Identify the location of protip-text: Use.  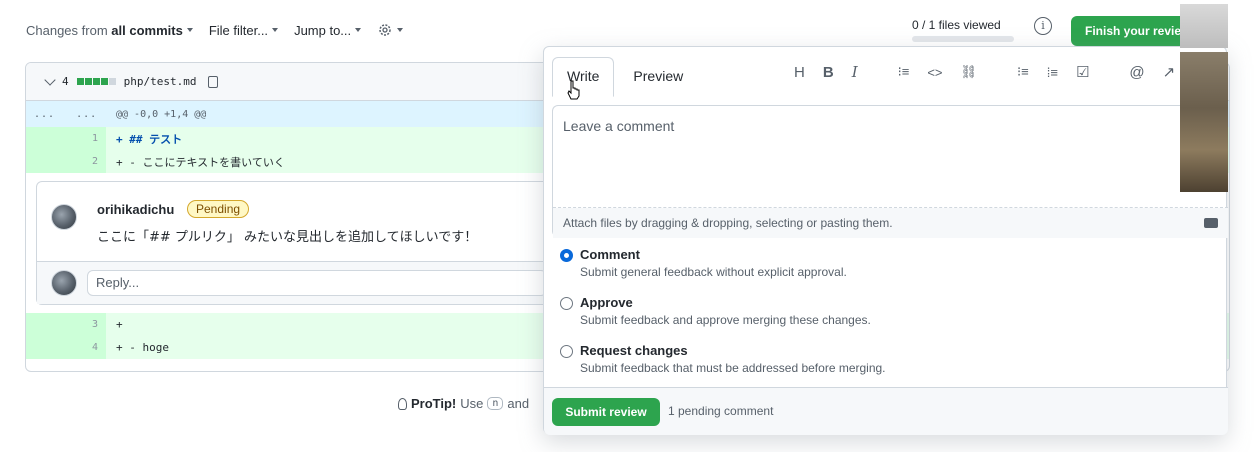
(472, 403).